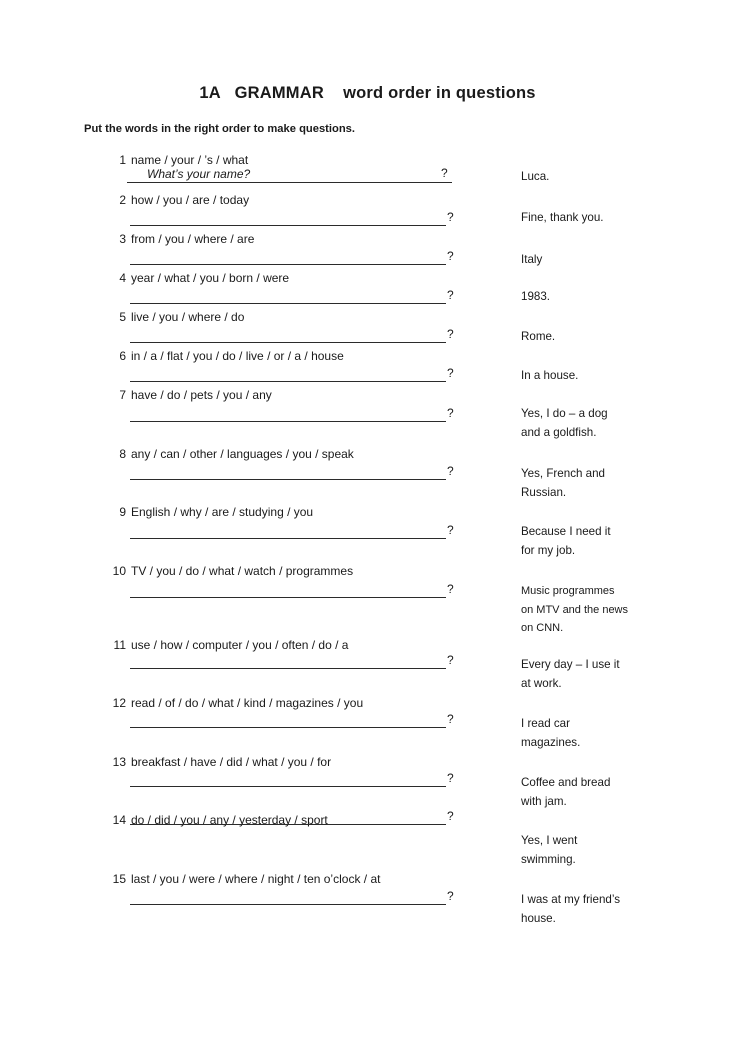 The height and width of the screenshot is (1039, 735). I want to click on reply-text: Yes, I do – a dog and a goldfish., so click(564, 423).